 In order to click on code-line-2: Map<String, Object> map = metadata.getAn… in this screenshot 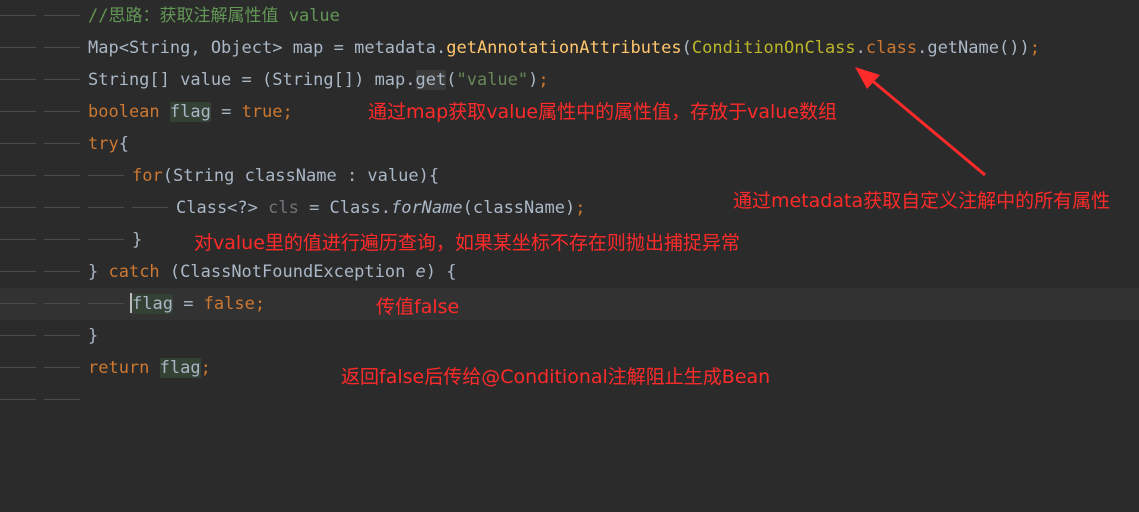, I will do `click(569, 48)`.